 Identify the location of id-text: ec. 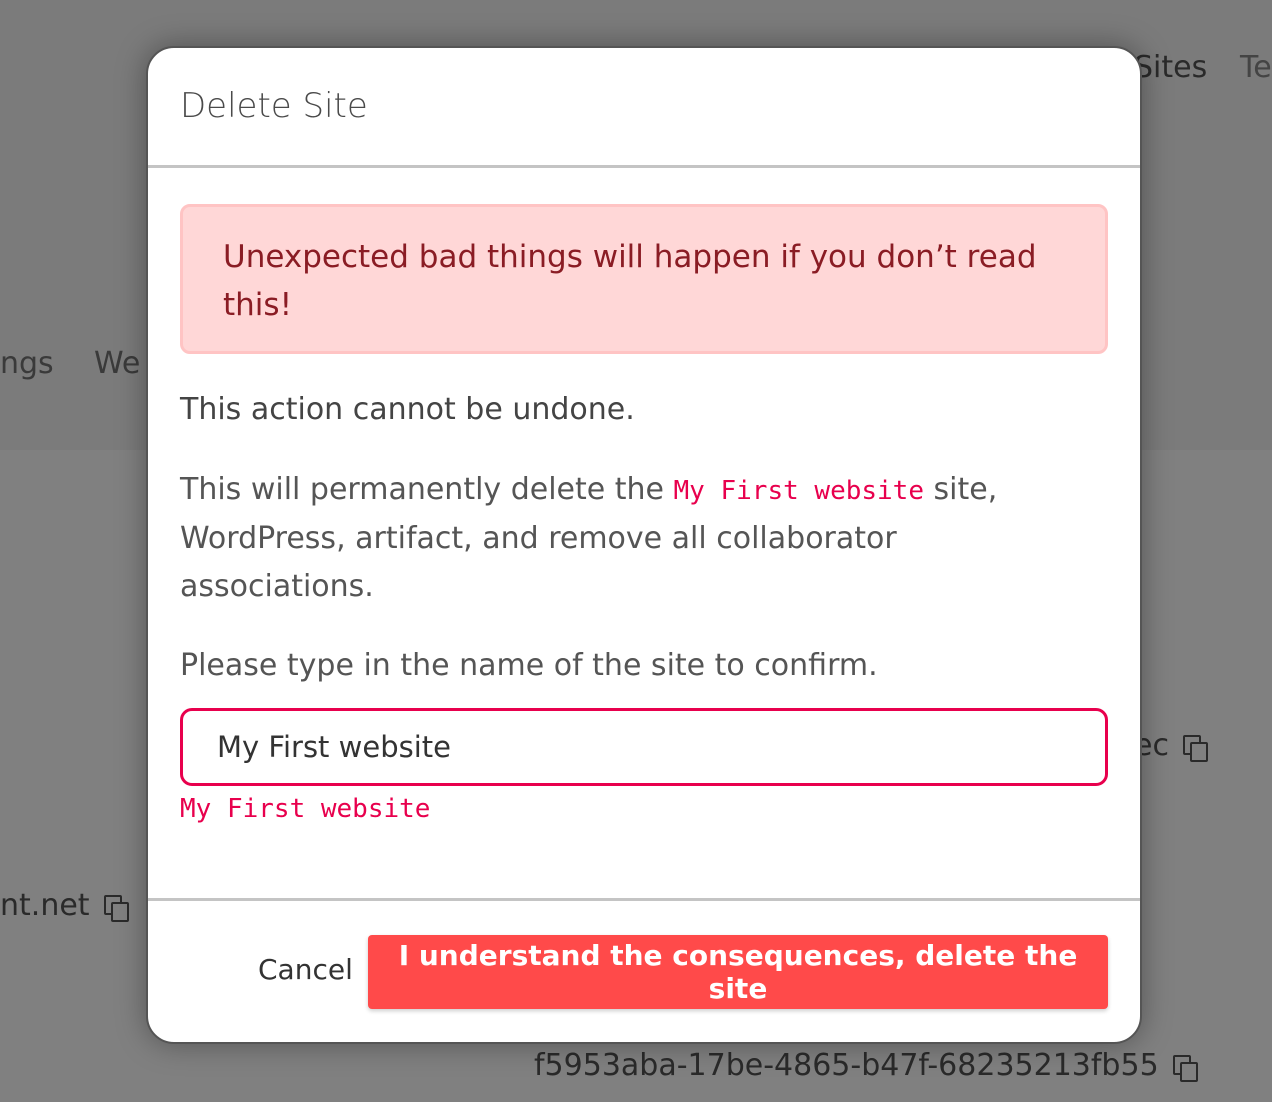
(1171, 745).